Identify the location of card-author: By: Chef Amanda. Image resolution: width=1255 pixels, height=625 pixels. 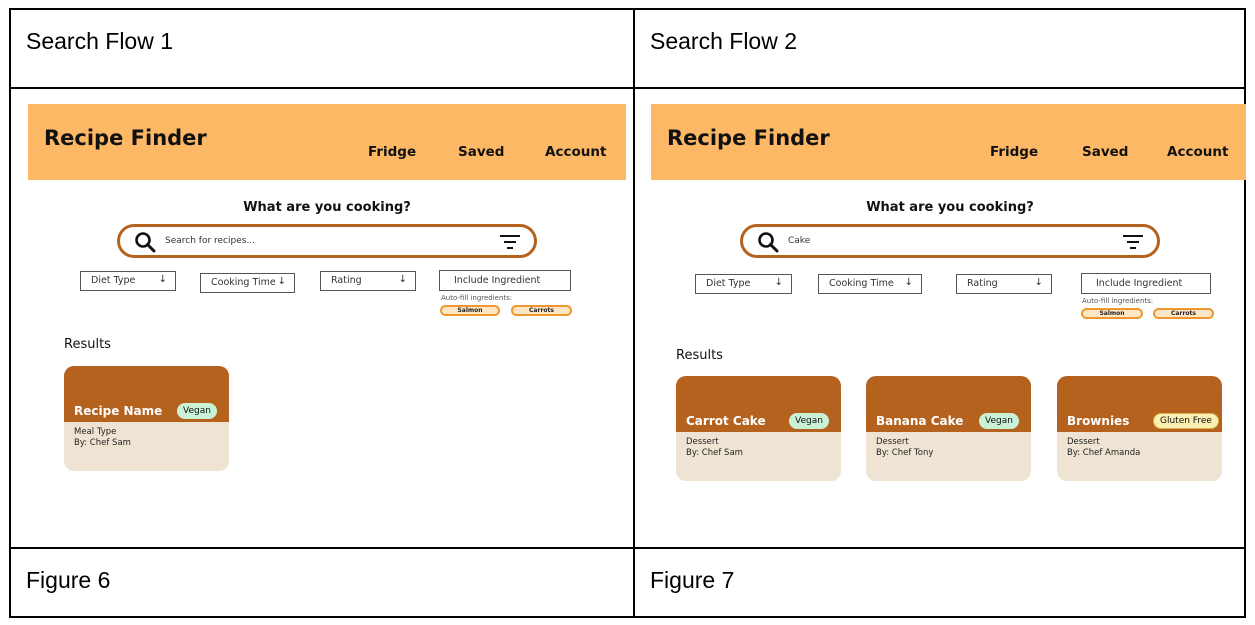
(1104, 453).